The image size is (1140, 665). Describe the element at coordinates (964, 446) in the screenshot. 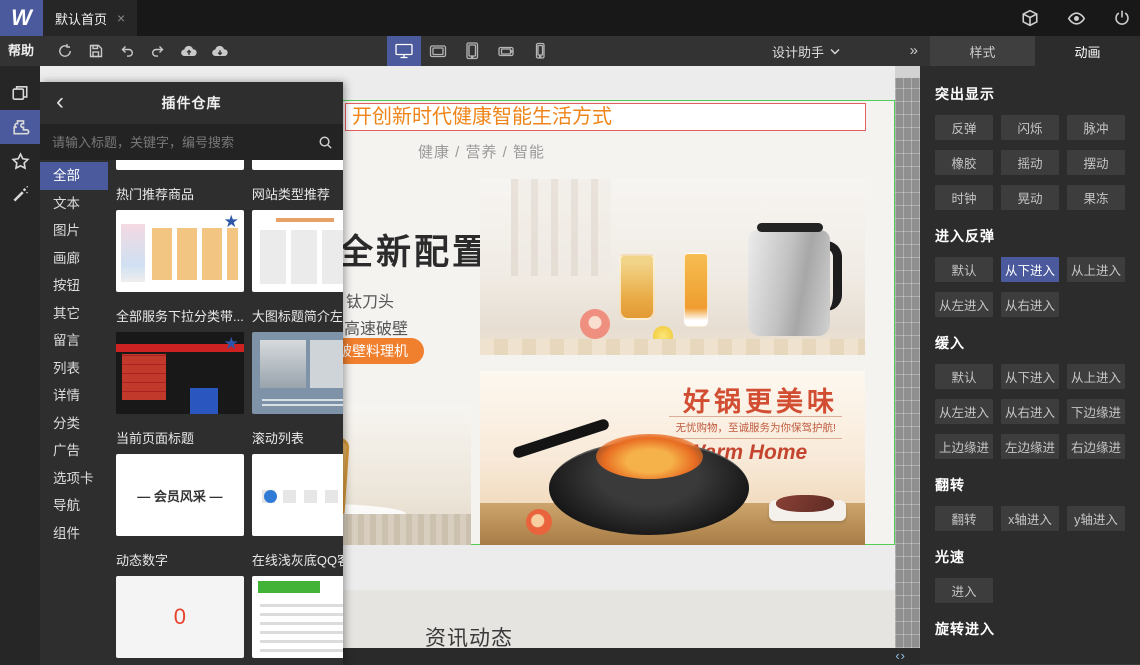

I see `animation-effect-button: 上边缘进` at that location.